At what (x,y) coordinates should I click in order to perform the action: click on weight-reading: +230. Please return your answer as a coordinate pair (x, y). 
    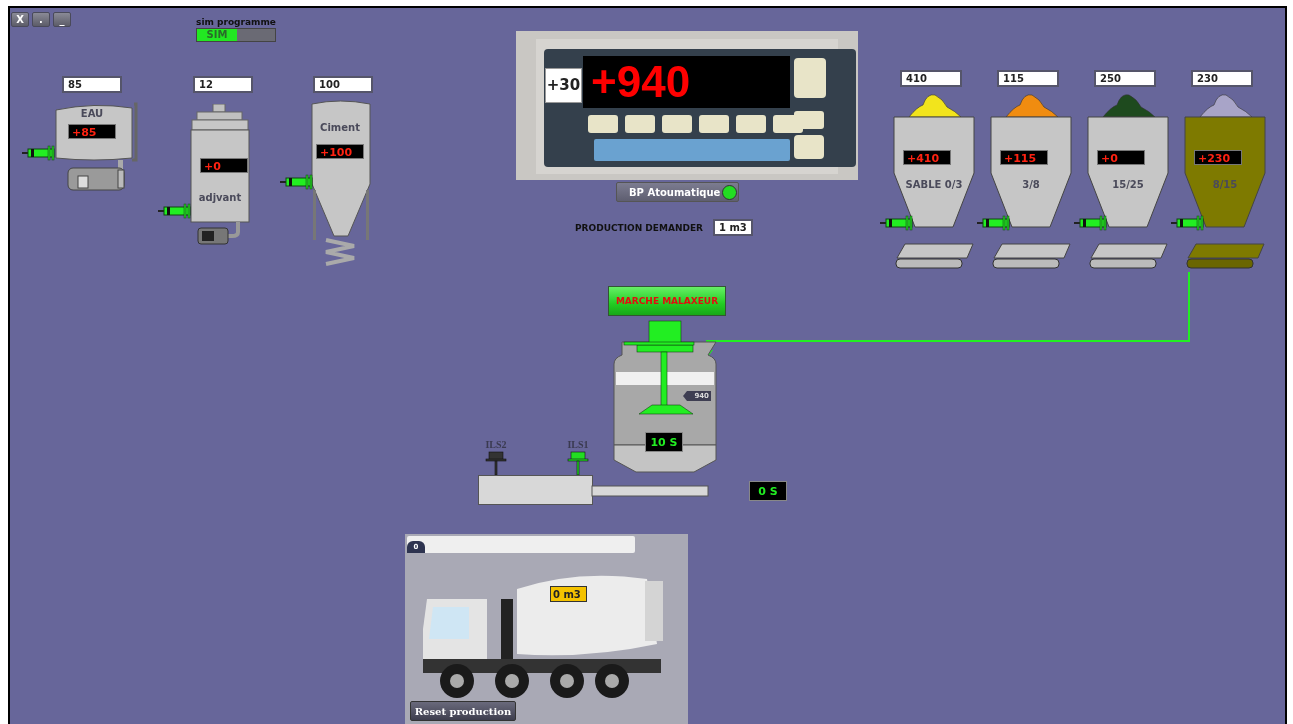
    Looking at the image, I should click on (1218, 157).